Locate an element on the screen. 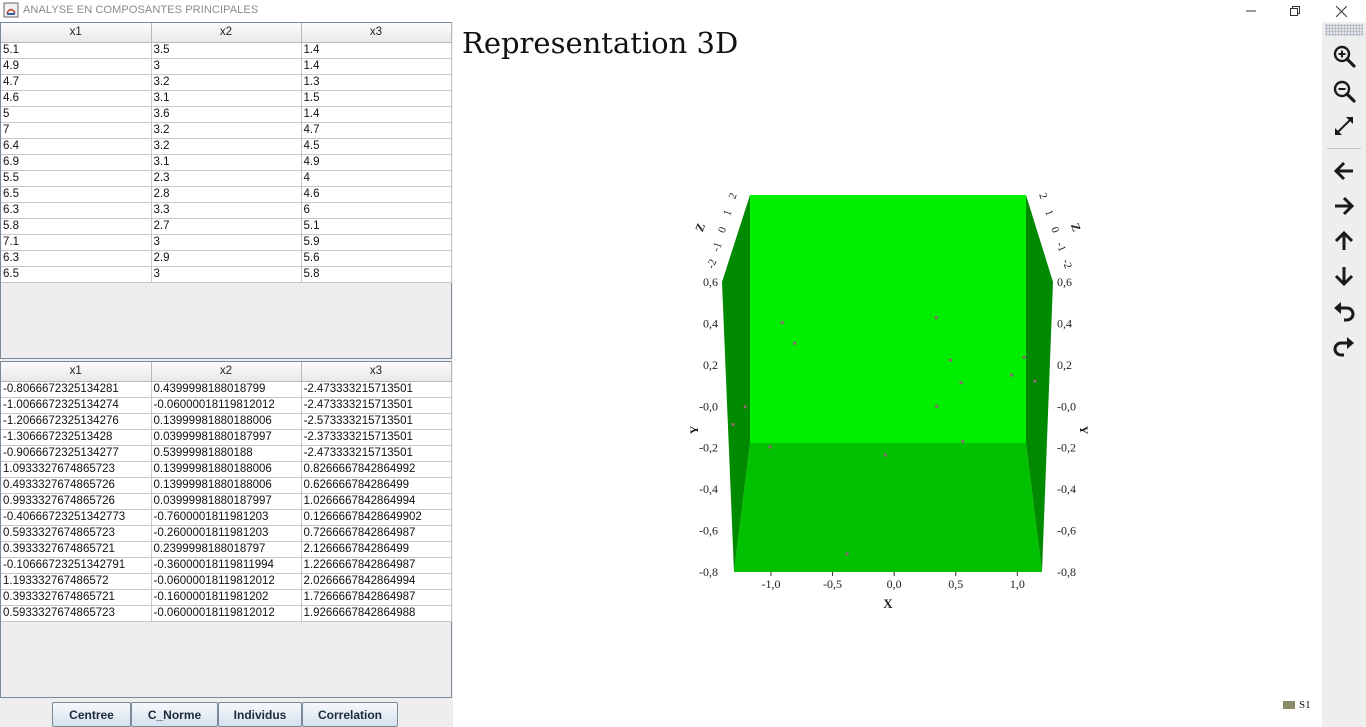 This screenshot has height=727, width=1366. table-cell: 1.0933327674865723 is located at coordinates (76, 469).